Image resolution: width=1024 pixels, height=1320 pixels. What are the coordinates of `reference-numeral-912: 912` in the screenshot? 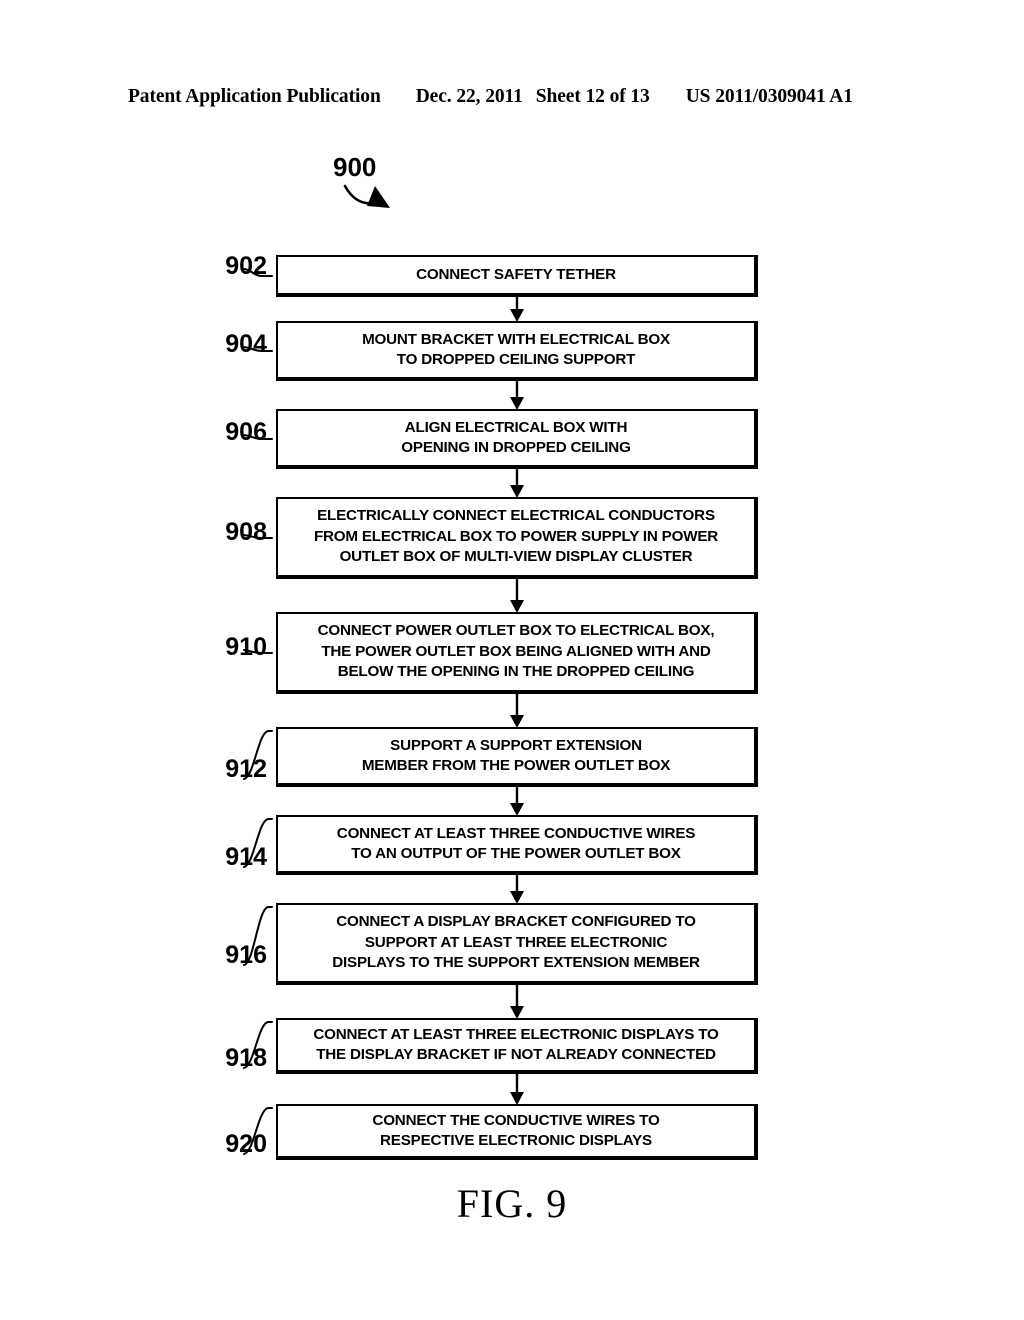 It's located at (246, 769).